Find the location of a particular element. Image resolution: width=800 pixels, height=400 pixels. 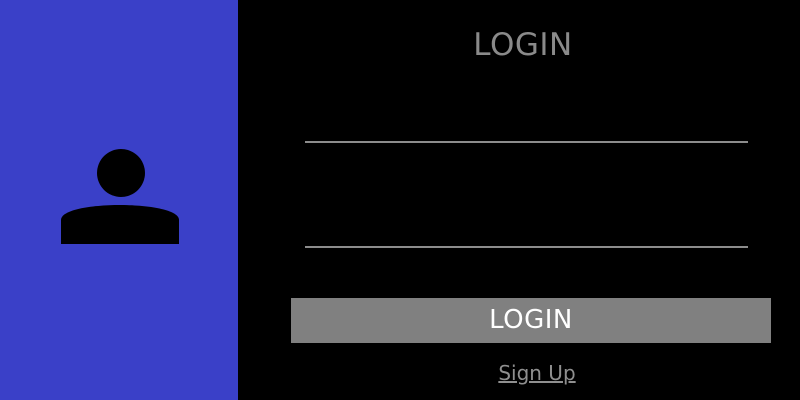

password-input is located at coordinates (526, 230).